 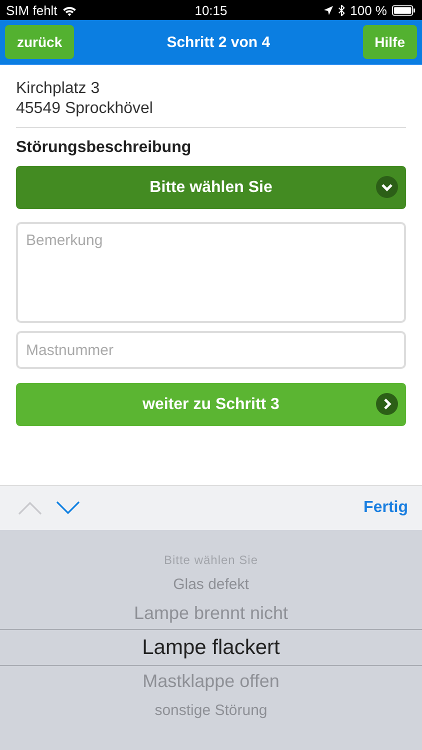 What do you see at coordinates (39, 42) in the screenshot?
I see `back-button: zurück` at bounding box center [39, 42].